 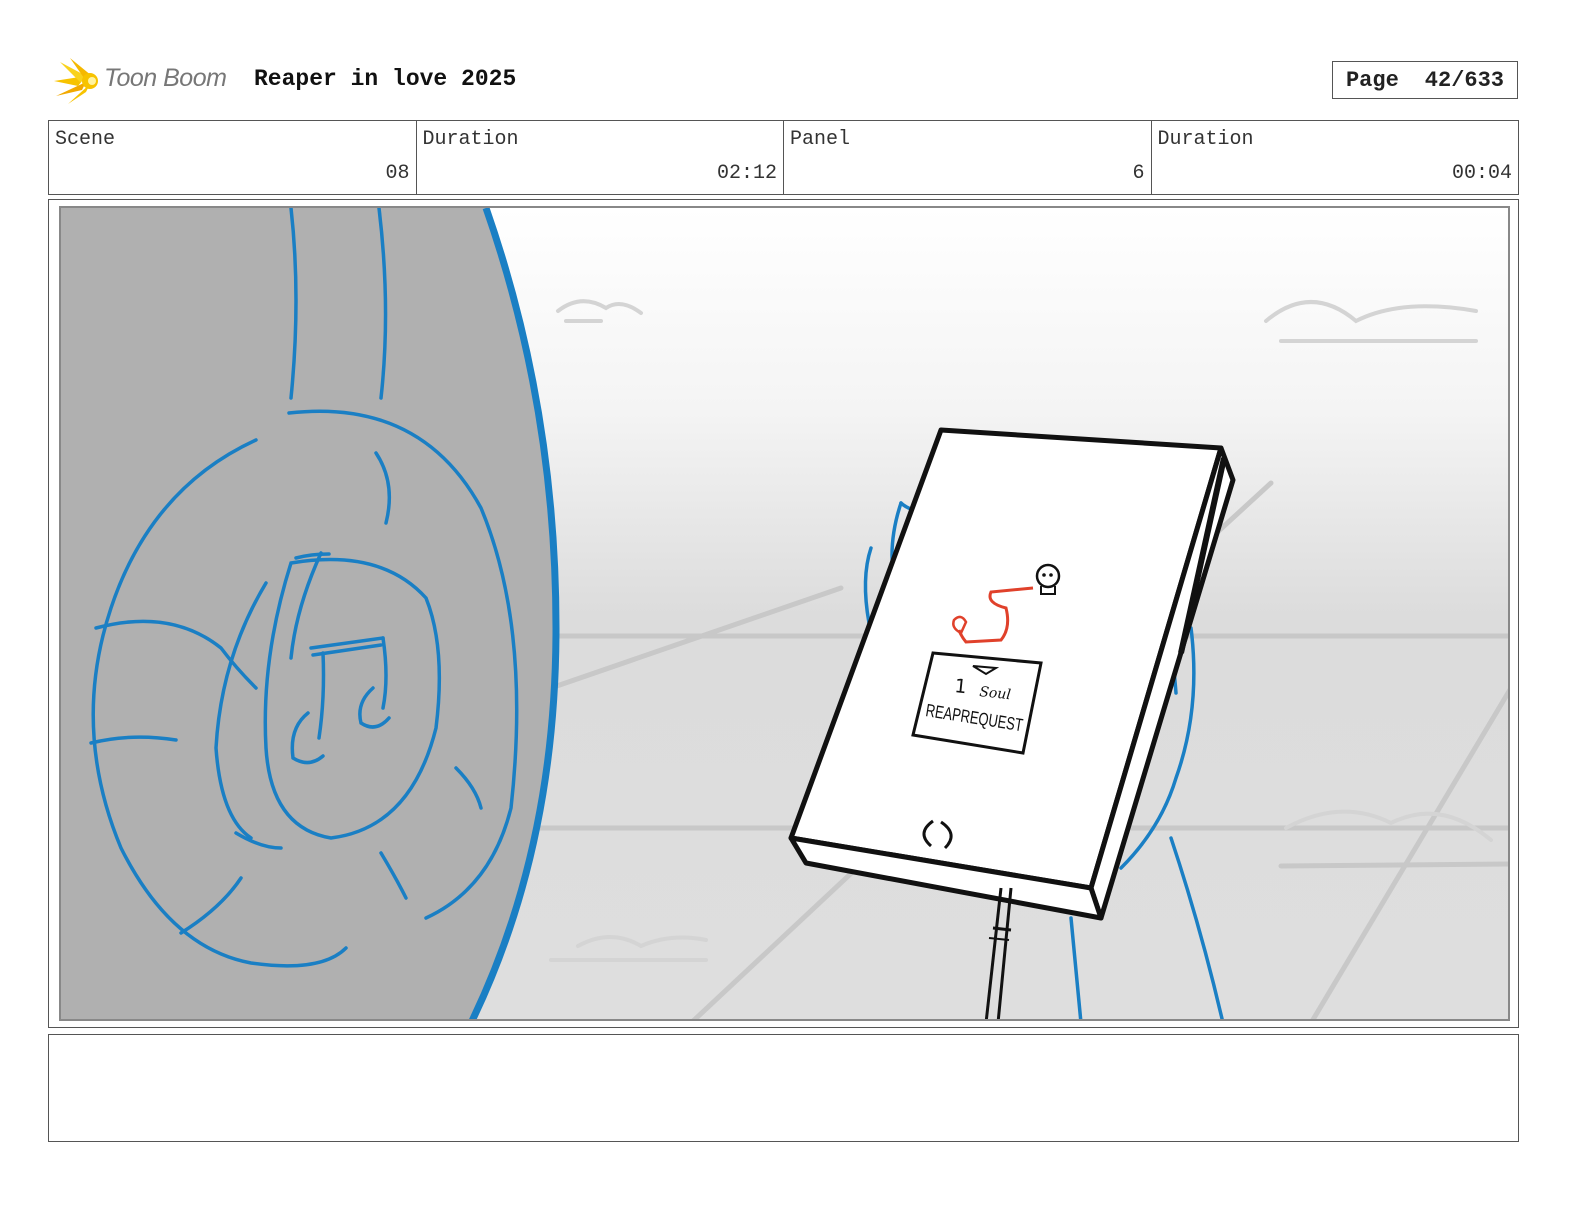 I want to click on scene-duration-value: 02:12, so click(x=746, y=173).